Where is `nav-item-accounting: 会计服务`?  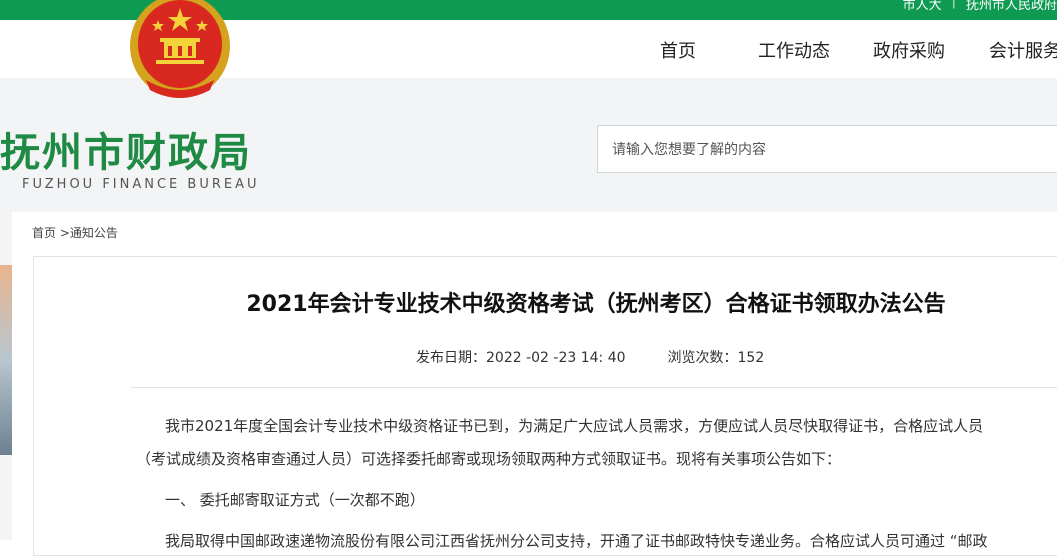 nav-item-accounting: 会计服务 is located at coordinates (1023, 50).